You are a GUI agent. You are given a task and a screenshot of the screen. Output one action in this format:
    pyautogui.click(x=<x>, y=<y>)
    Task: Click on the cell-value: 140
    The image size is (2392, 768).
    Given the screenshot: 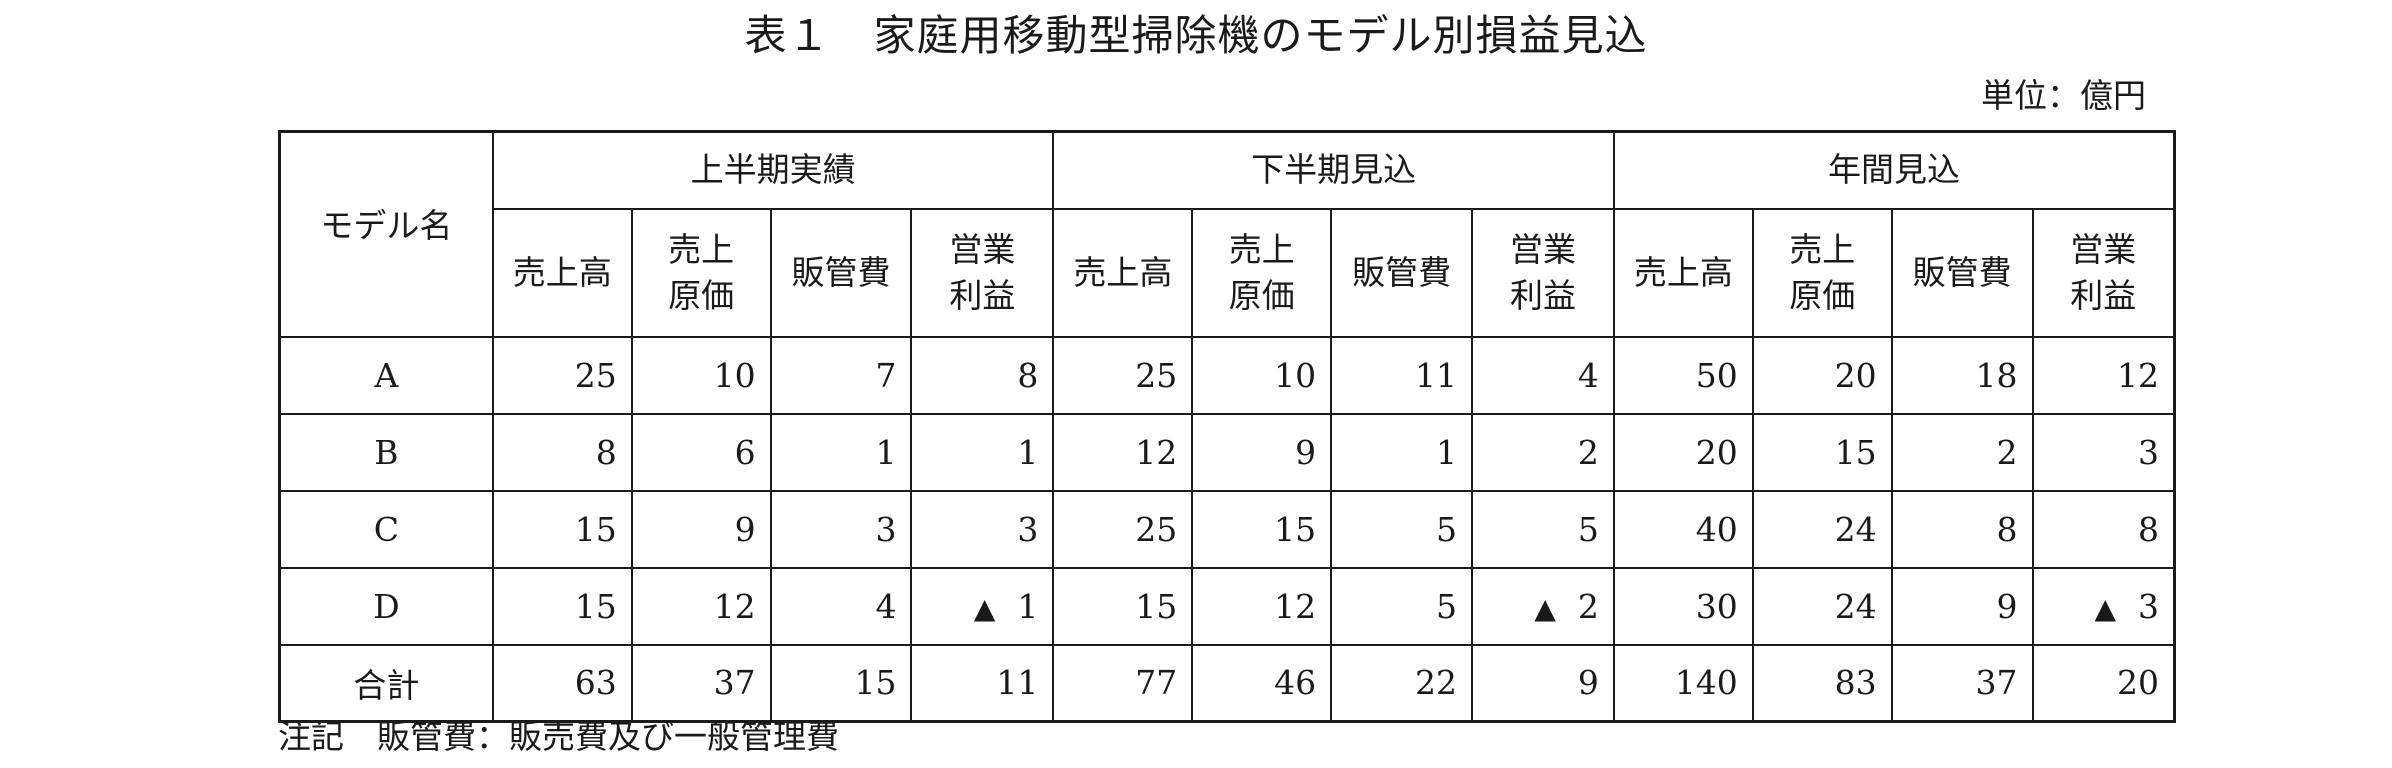 What is the action you would take?
    pyautogui.click(x=1706, y=683)
    